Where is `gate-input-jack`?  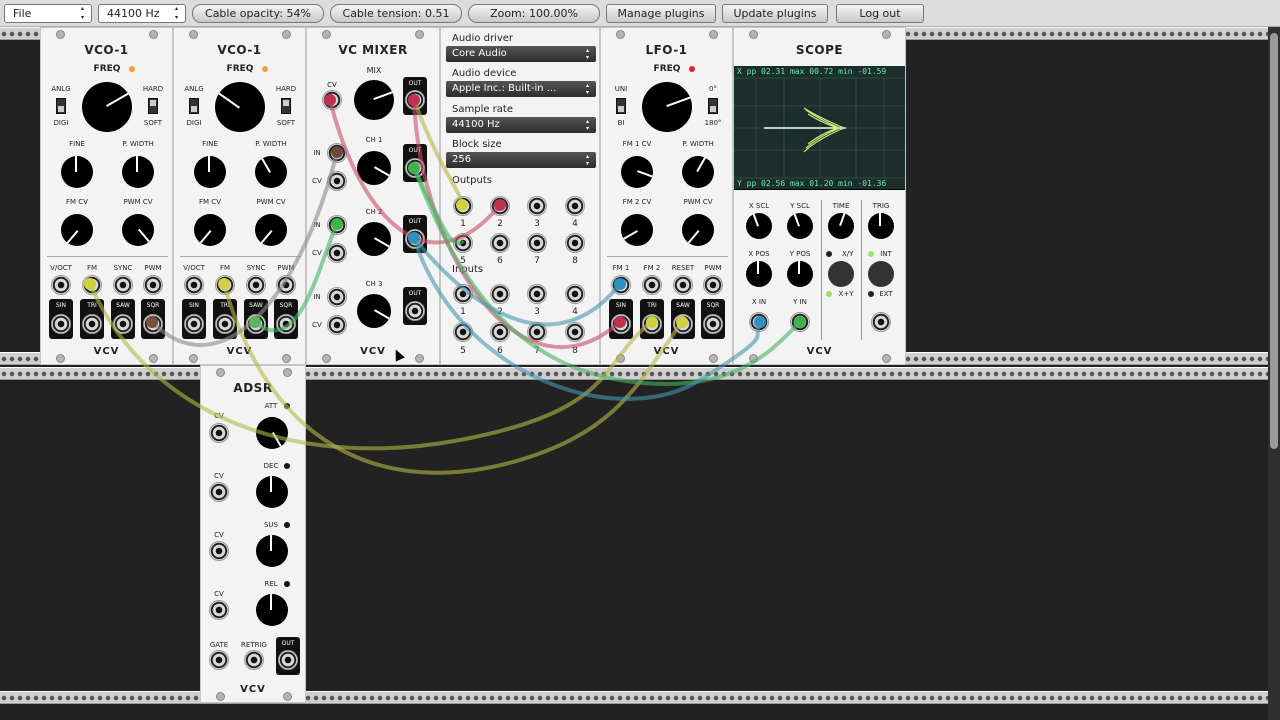
gate-input-jack is located at coordinates (219, 660).